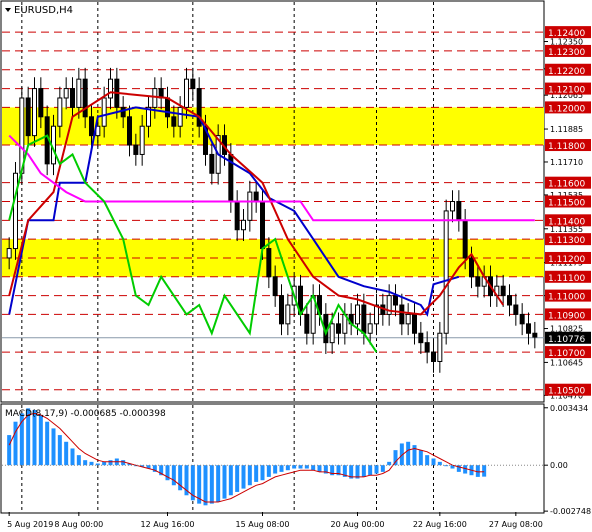  I want to click on macd-tick-1: 0.00, so click(559, 465).